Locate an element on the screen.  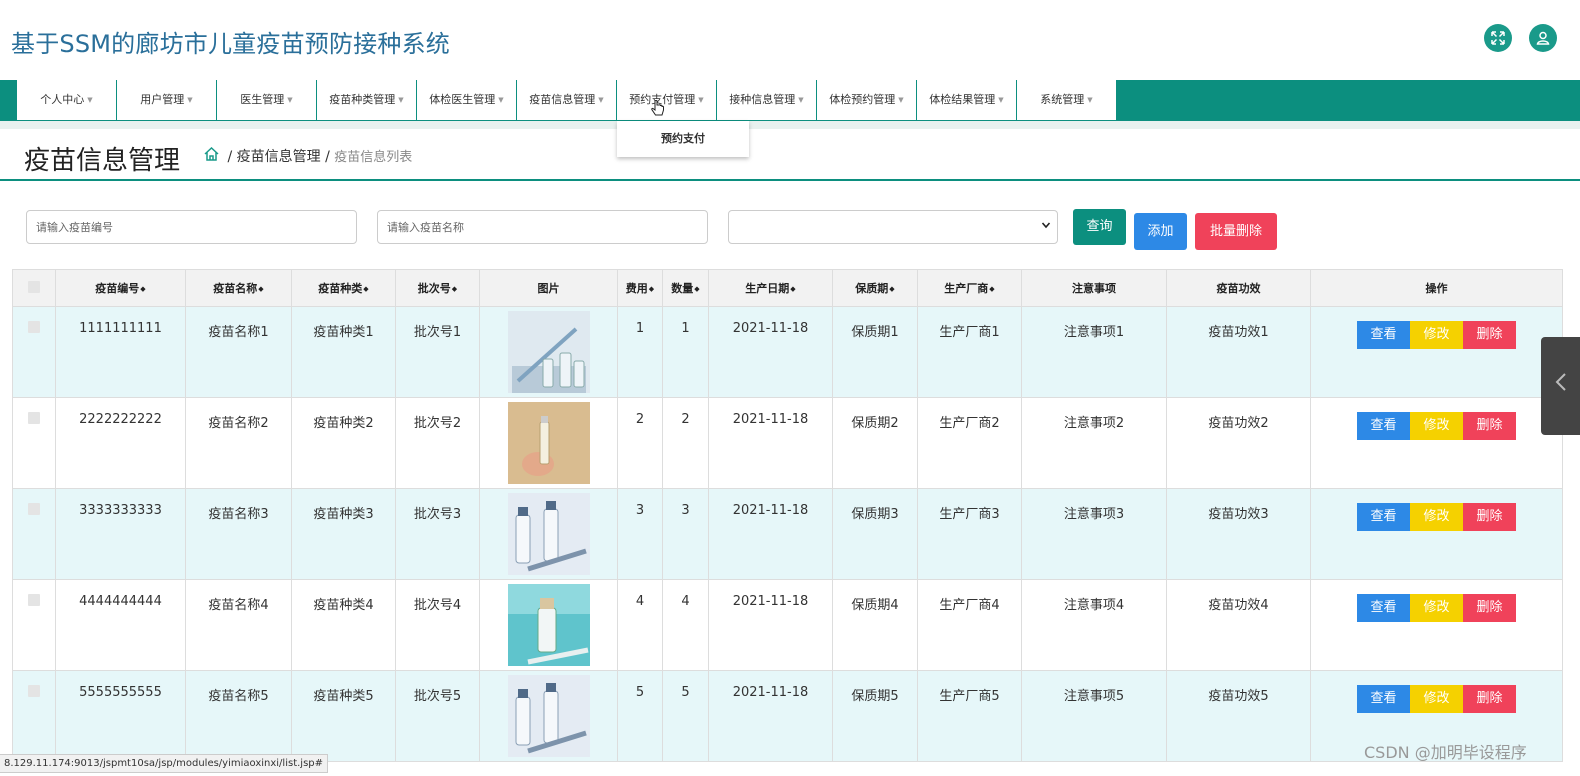
cell-code: 2222222222 is located at coordinates (120, 443).